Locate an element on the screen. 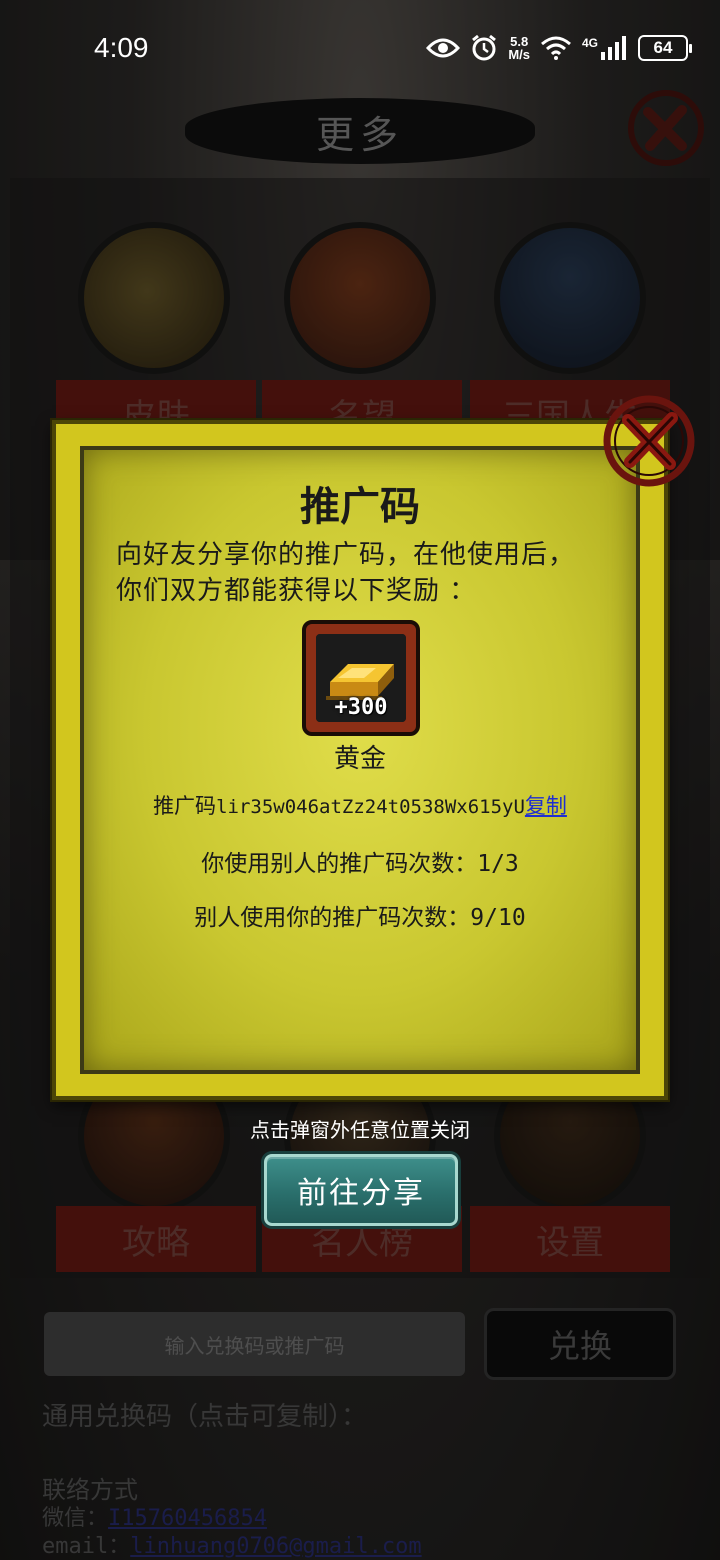 Image resolution: width=720 pixels, height=1560 pixels. stat-used-others-value: 1/3 is located at coordinates (498, 864).